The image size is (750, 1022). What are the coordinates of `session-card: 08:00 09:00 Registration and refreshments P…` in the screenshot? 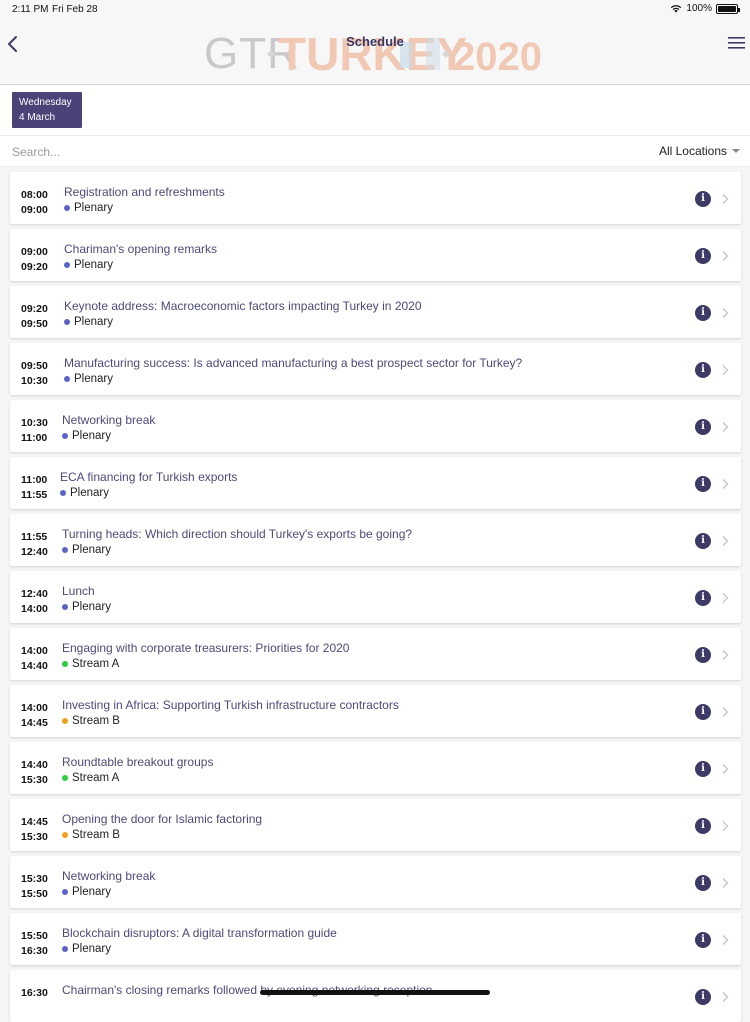 It's located at (375, 198).